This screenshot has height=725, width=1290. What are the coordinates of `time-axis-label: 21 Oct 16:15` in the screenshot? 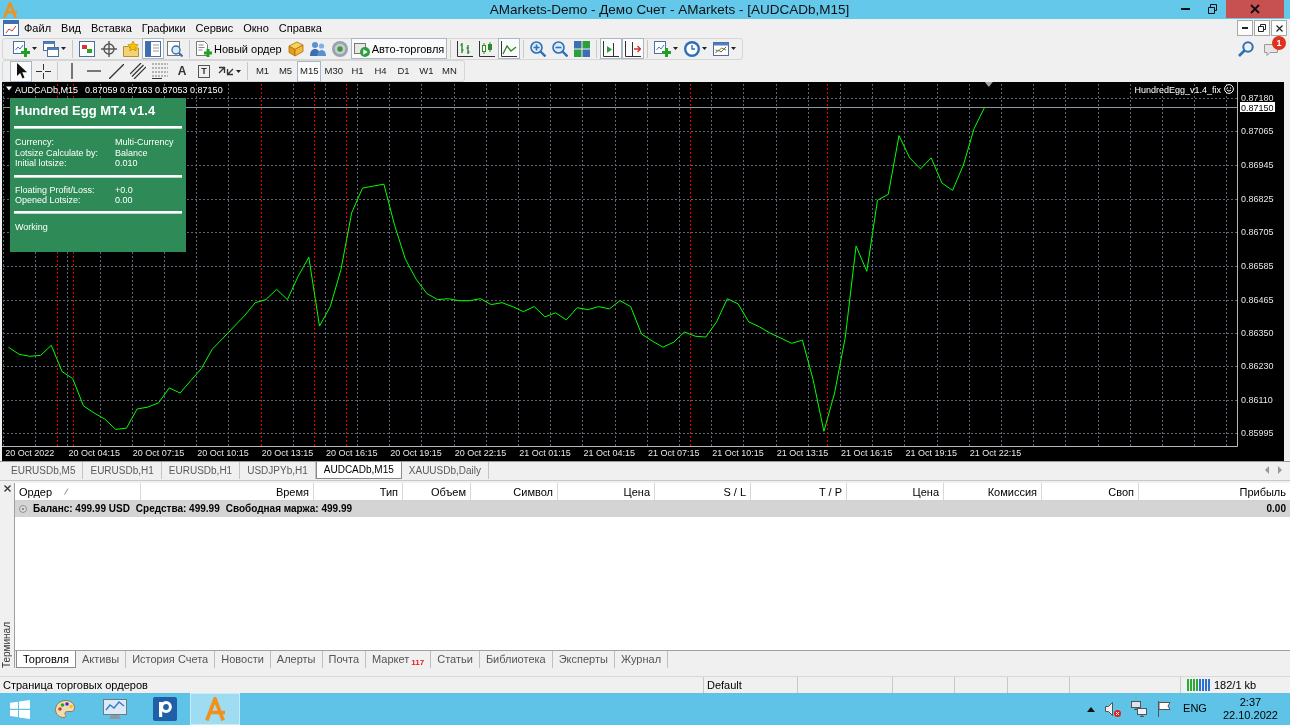 It's located at (867, 453).